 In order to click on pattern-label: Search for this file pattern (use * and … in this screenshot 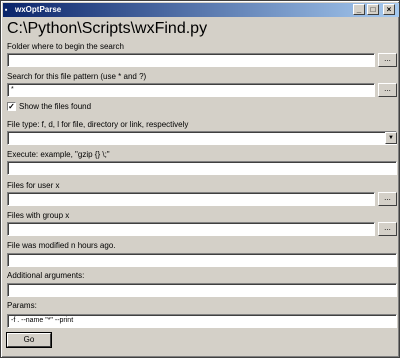, I will do `click(77, 76)`.